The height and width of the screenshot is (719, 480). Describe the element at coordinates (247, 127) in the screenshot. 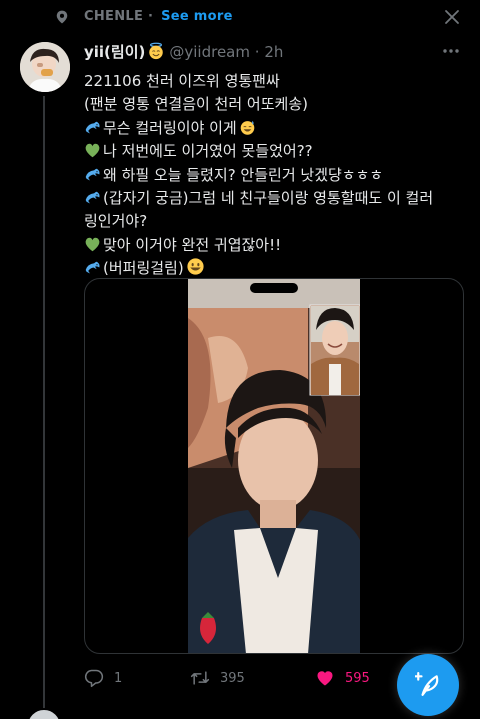

I see `smiling-face-with-sweat-icon` at that location.